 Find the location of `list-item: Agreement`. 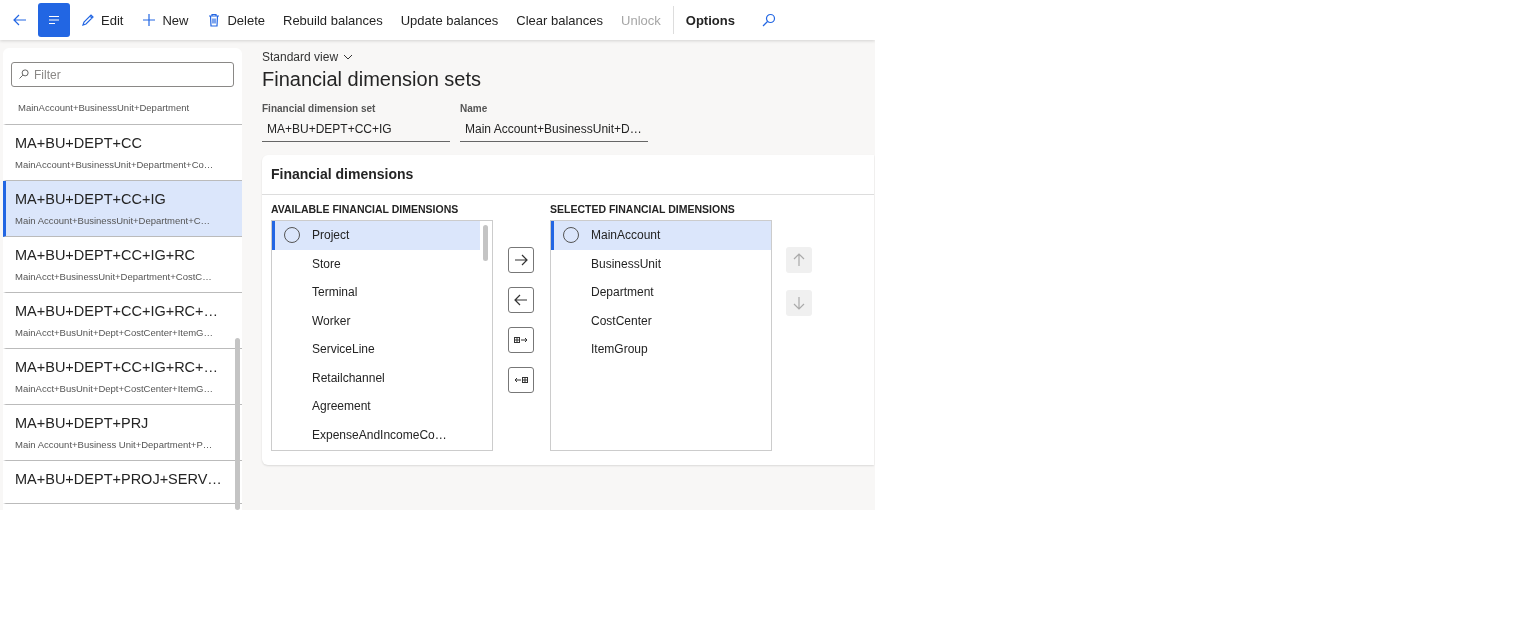

list-item: Agreement is located at coordinates (376, 406).